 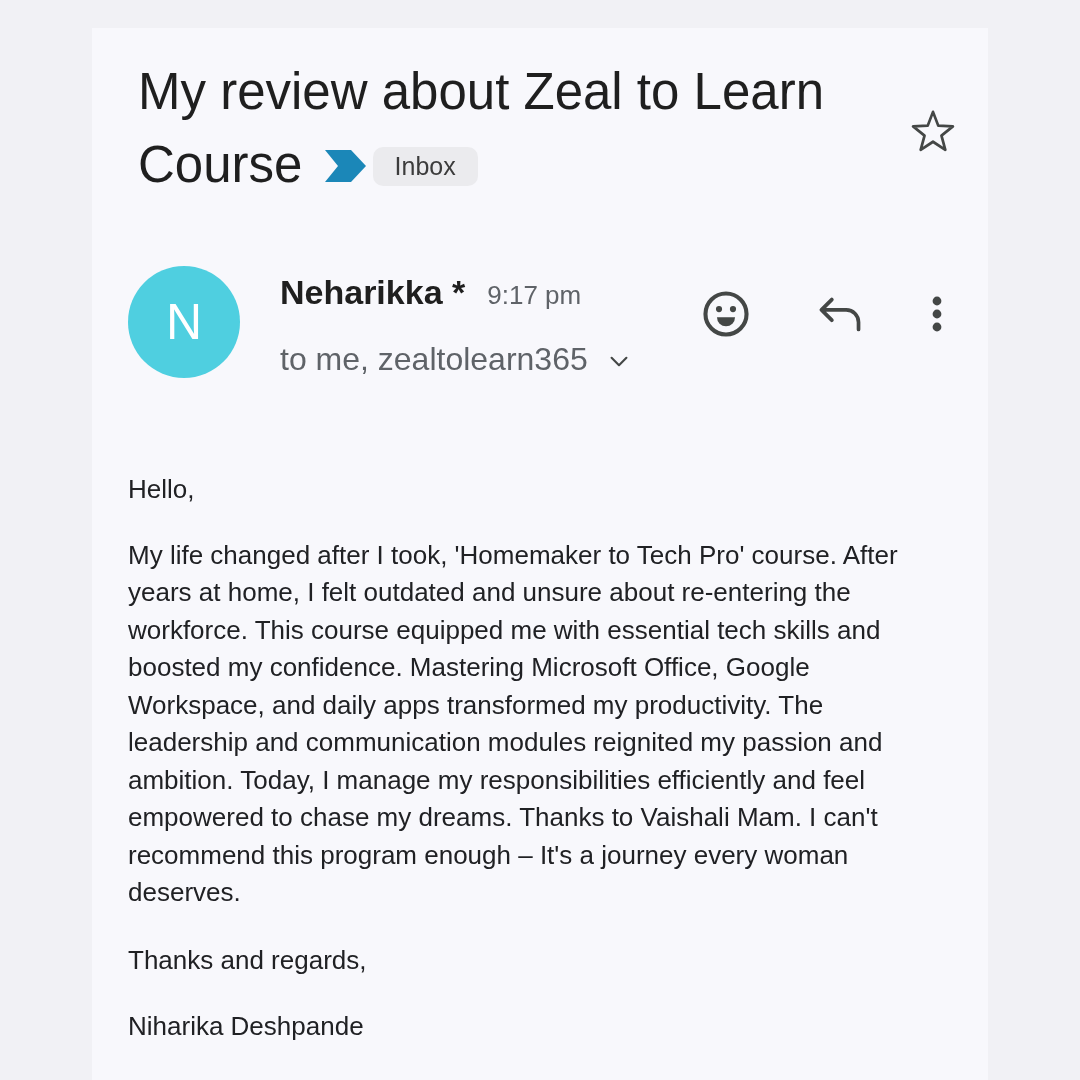 What do you see at coordinates (840, 314) in the screenshot?
I see `reply-icon` at bounding box center [840, 314].